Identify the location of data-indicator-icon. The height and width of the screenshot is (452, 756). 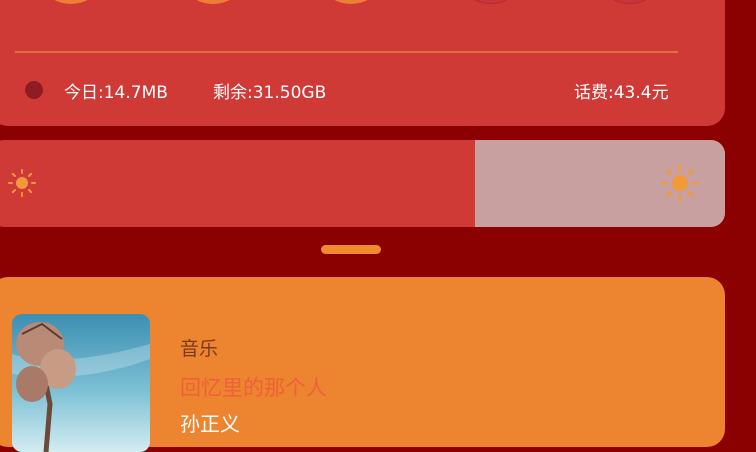
(34, 90).